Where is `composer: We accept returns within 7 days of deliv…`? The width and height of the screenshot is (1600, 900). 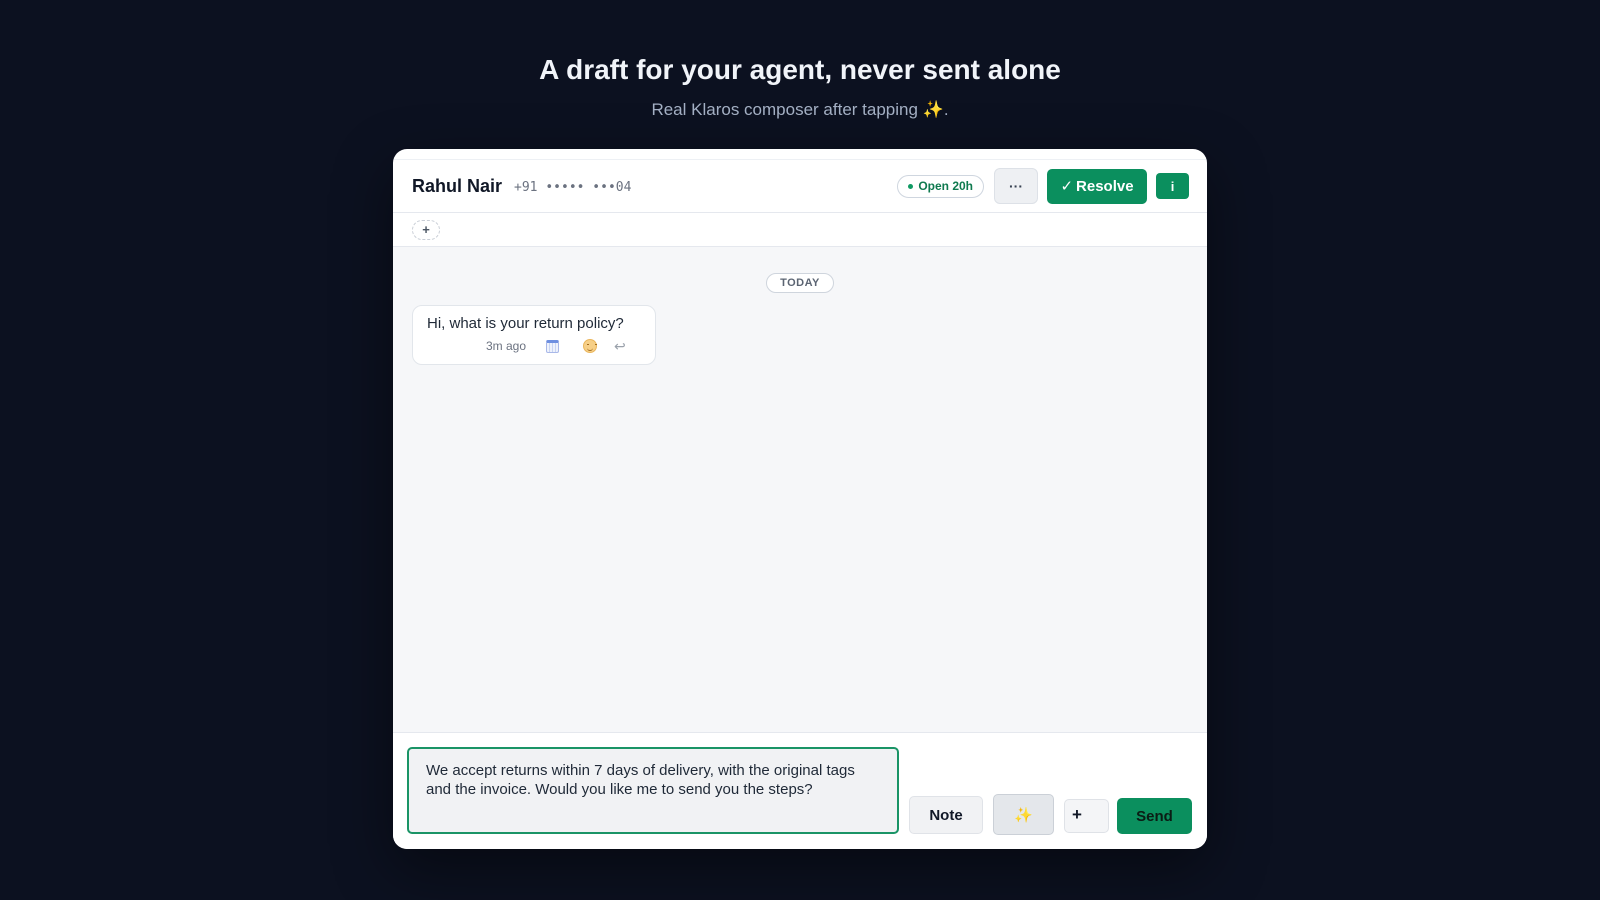 composer: We accept returns within 7 days of deliv… is located at coordinates (800, 790).